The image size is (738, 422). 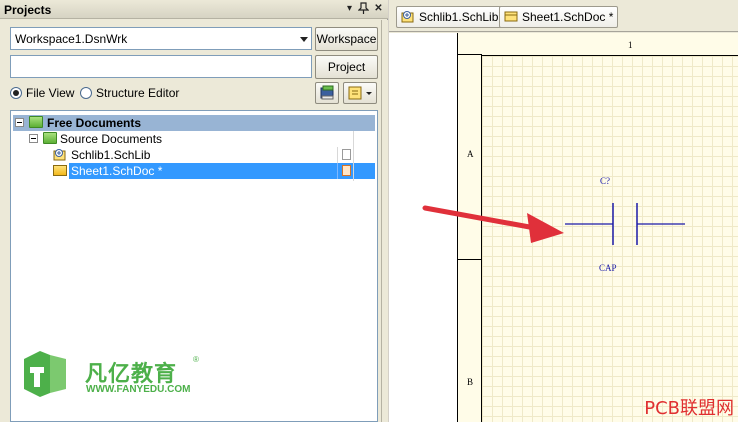 I want to click on document-options-icon, so click(x=360, y=93).